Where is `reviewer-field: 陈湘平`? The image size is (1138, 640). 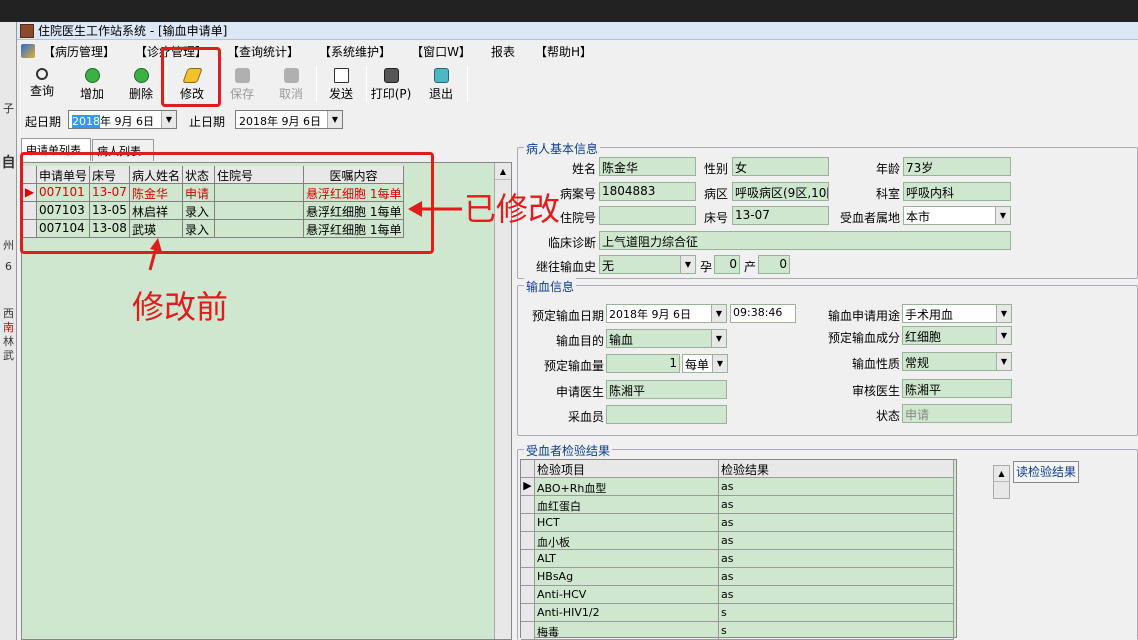
reviewer-field: 陈湘平 is located at coordinates (957, 388).